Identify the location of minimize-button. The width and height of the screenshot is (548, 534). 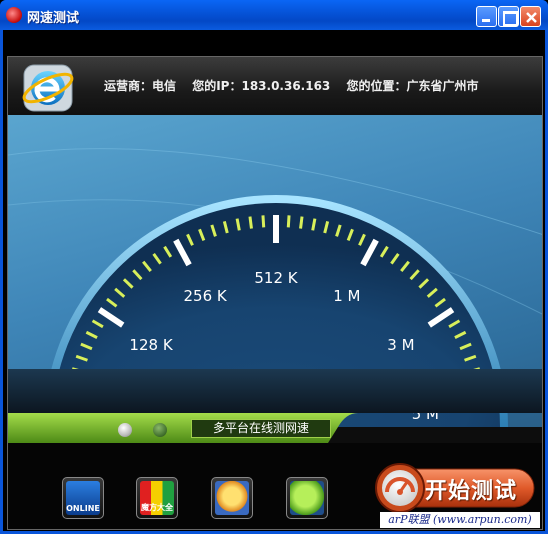
(486, 16).